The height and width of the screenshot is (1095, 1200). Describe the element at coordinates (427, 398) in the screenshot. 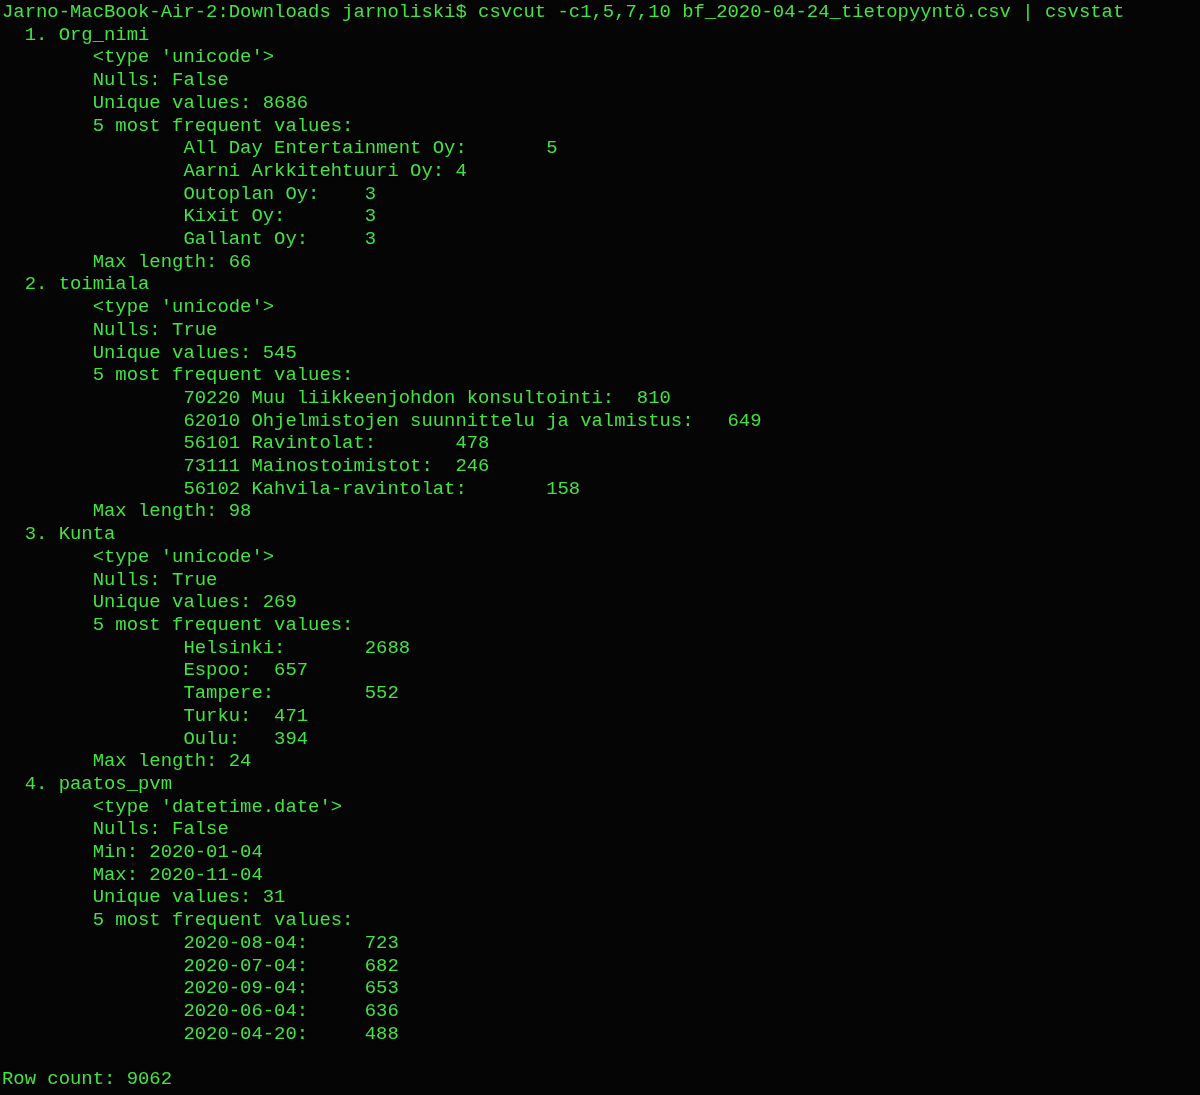

I see `frequent-value-line: 70220 Muu liikkeenjohdon konsultointi: 810` at that location.